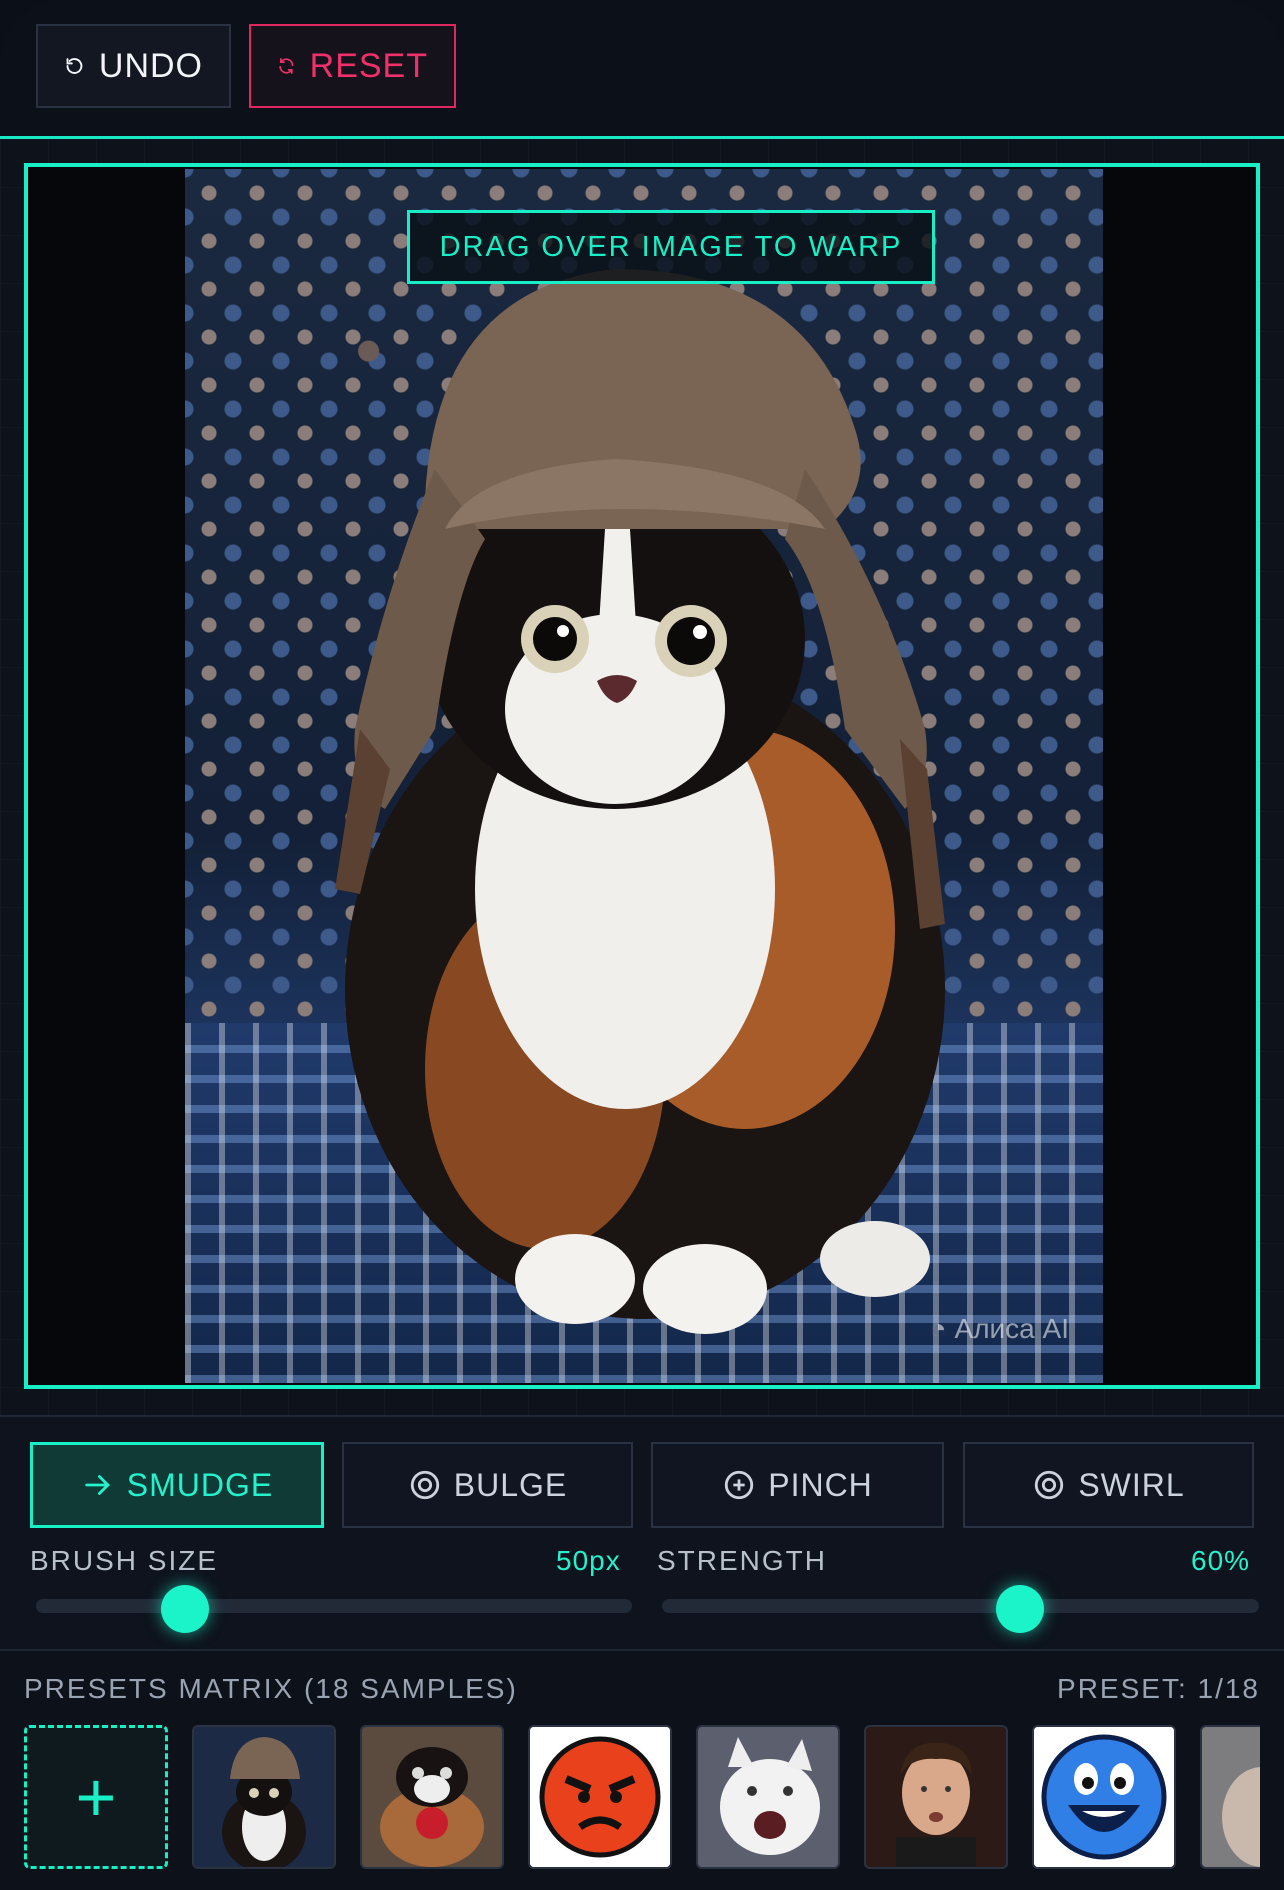 The width and height of the screenshot is (1284, 1890). Describe the element at coordinates (1020, 1609) in the screenshot. I see `strength-thumb` at that location.